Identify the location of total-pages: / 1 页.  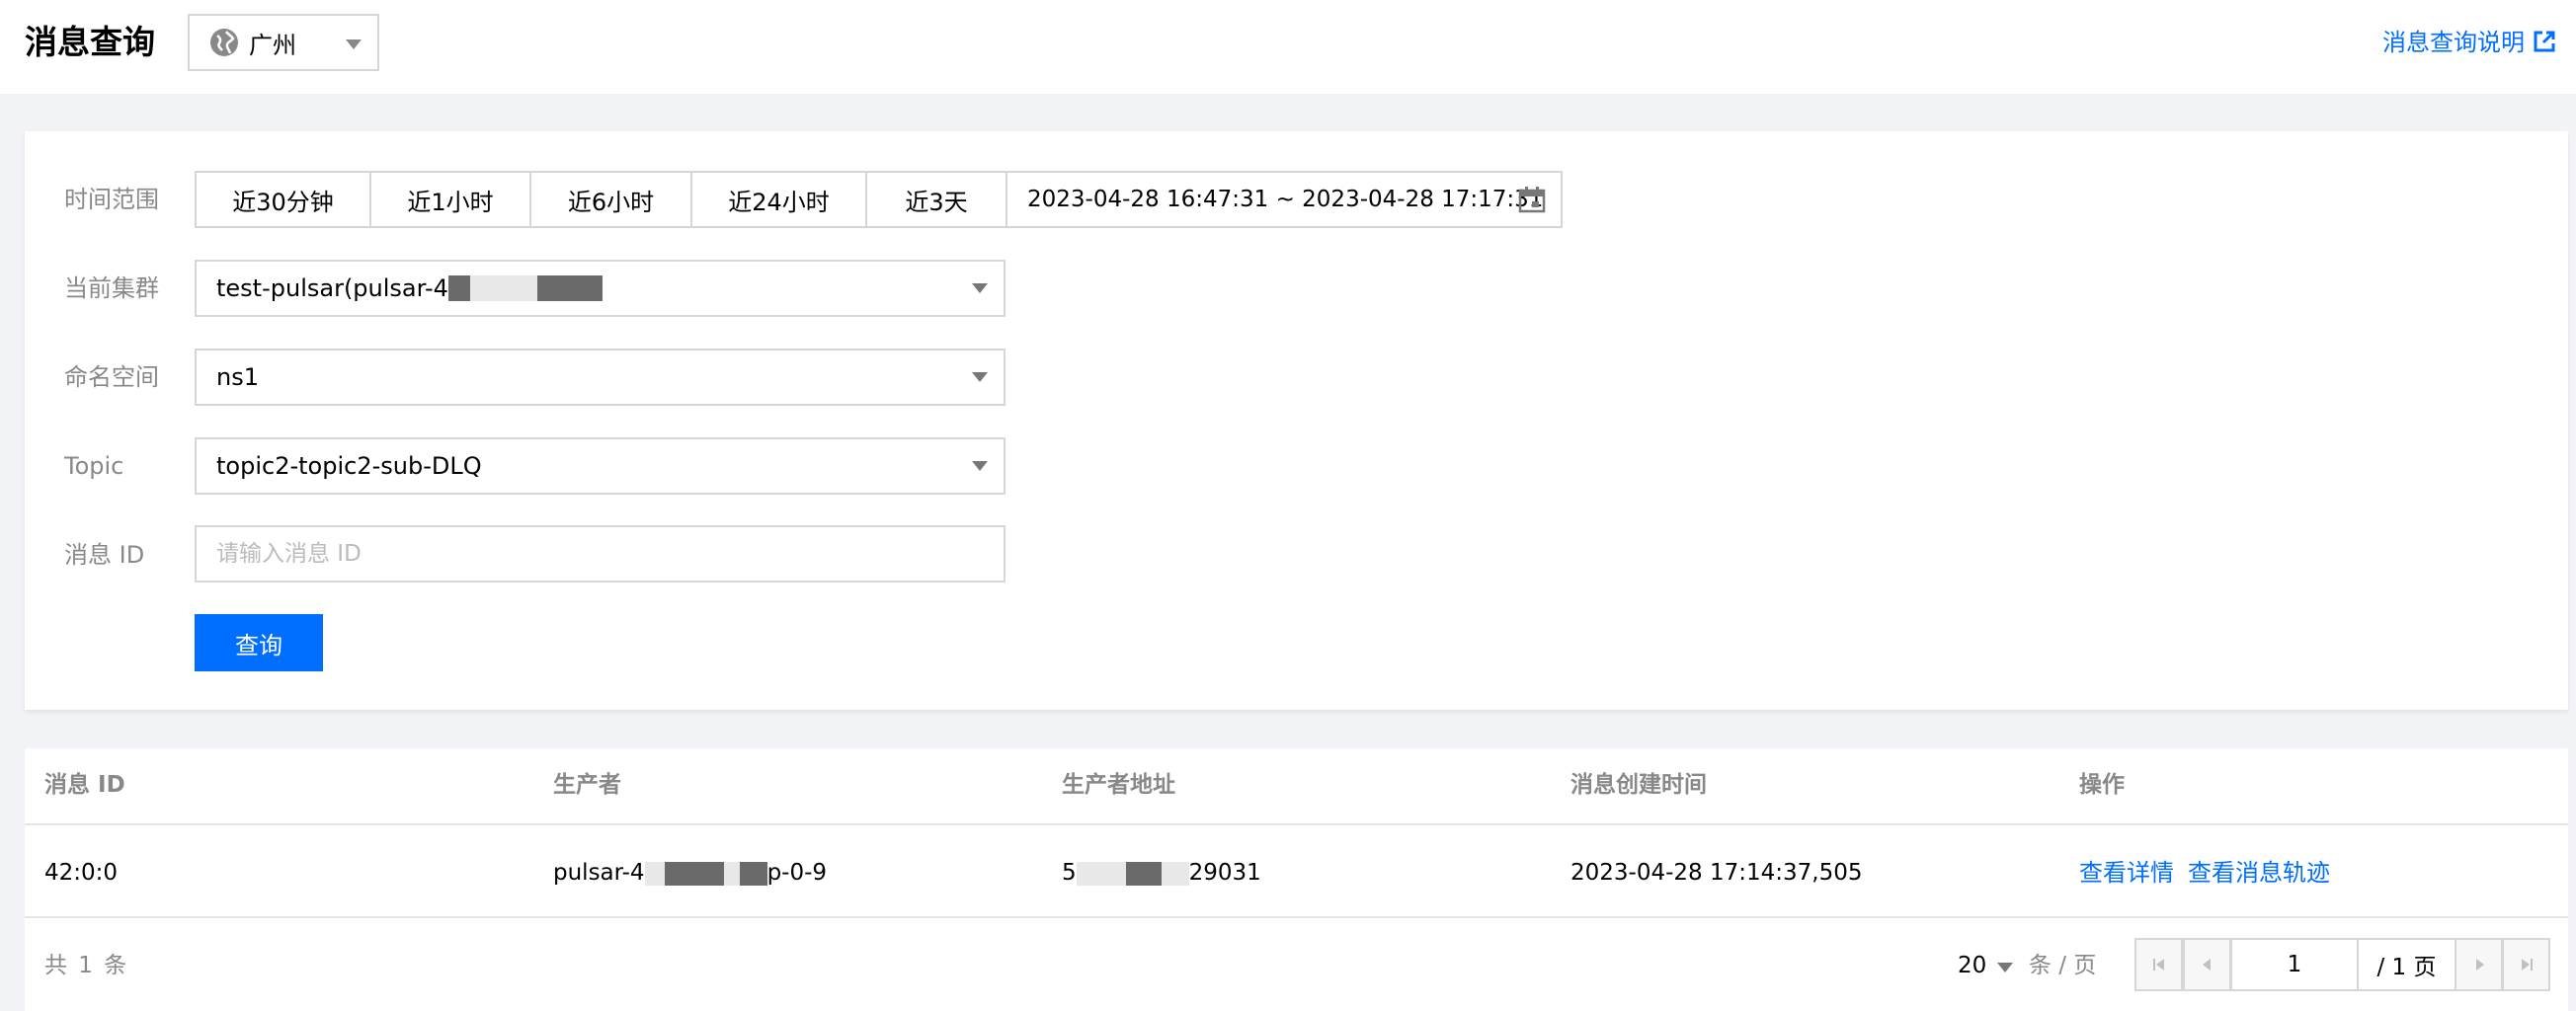
(2407, 964).